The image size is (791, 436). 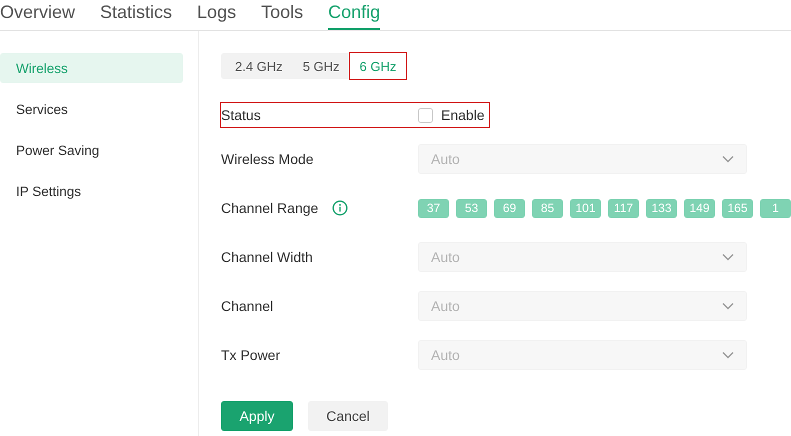 I want to click on channel-chip: 69, so click(x=509, y=208).